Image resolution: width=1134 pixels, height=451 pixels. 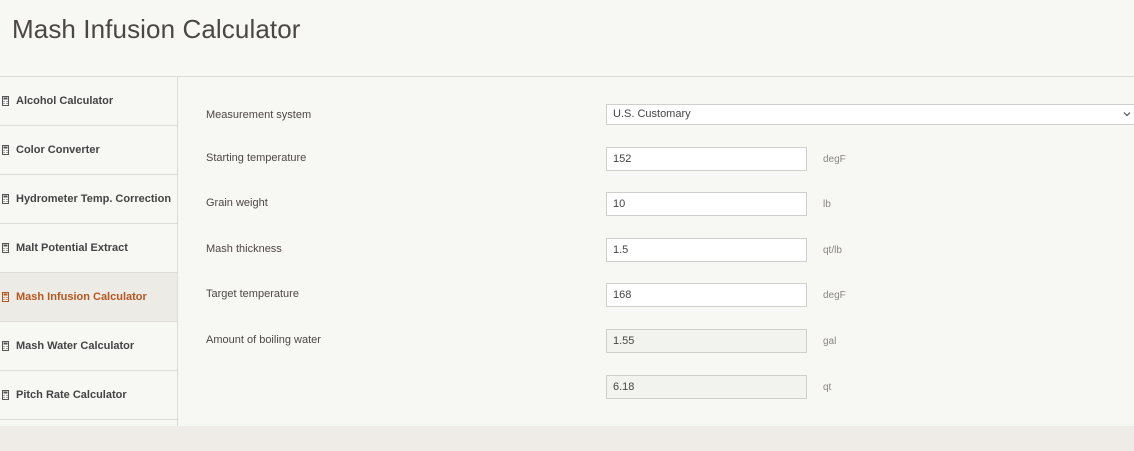 I want to click on sidebar-item-color-converter: Color Converter, so click(x=88, y=150).